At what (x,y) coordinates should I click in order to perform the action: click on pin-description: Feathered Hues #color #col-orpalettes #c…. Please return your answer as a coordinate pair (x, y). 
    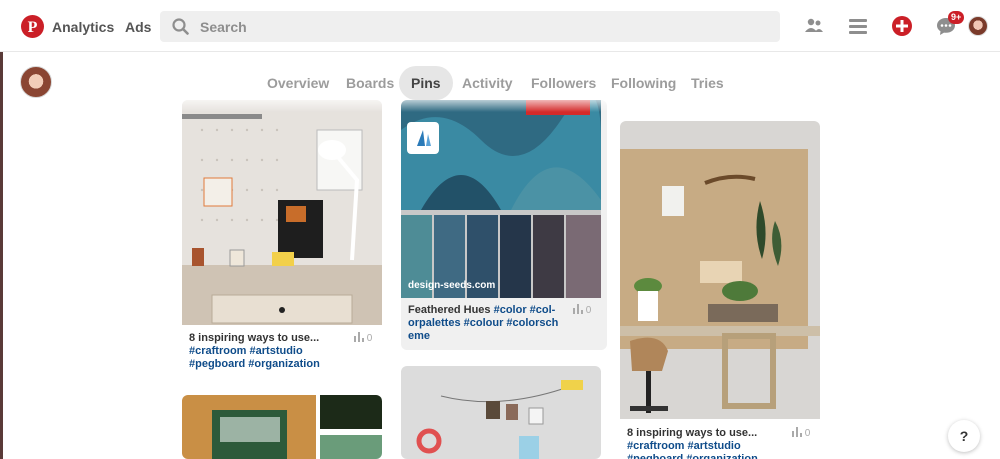
    Looking at the image, I should click on (488, 323).